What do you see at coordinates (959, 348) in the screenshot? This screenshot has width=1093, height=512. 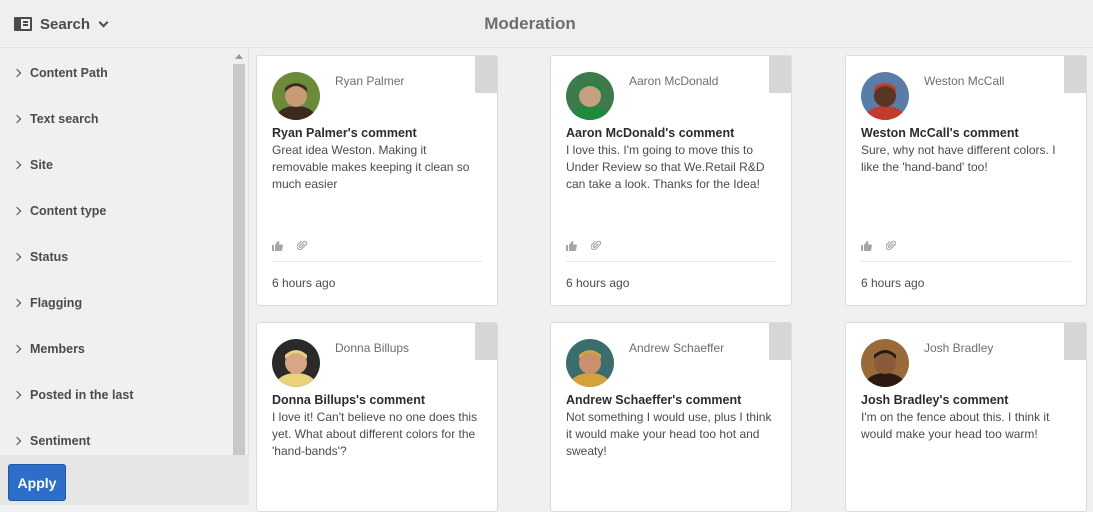 I see `card-author: Josh Bradley` at bounding box center [959, 348].